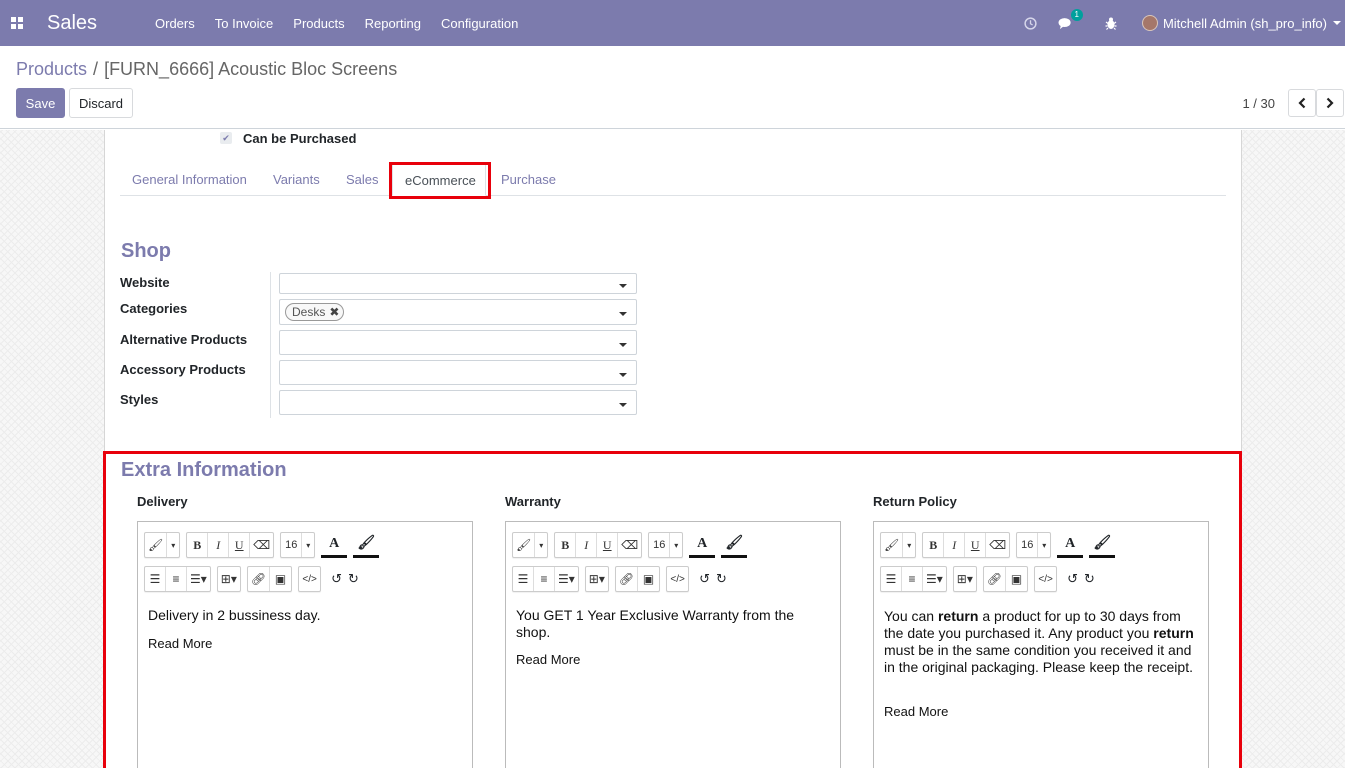 The width and height of the screenshot is (1345, 768). What do you see at coordinates (189, 179) in the screenshot?
I see `tab-general-information: General Information` at bounding box center [189, 179].